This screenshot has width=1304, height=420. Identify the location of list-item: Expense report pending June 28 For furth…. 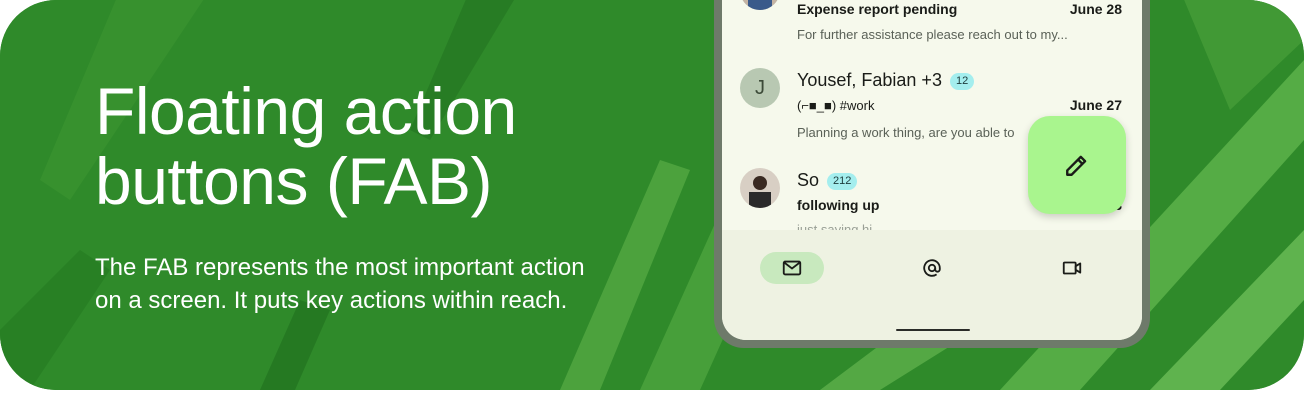
(932, 25).